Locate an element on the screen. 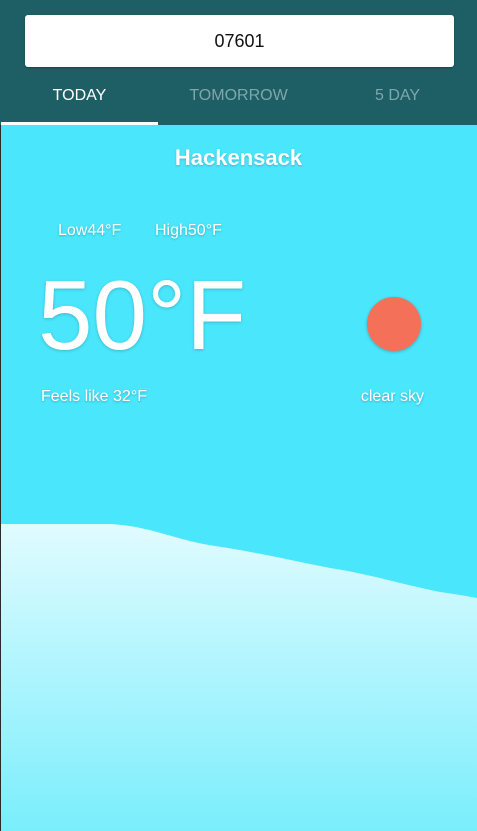 The height and width of the screenshot is (831, 477). tab-today: TODAY is located at coordinates (79, 98).